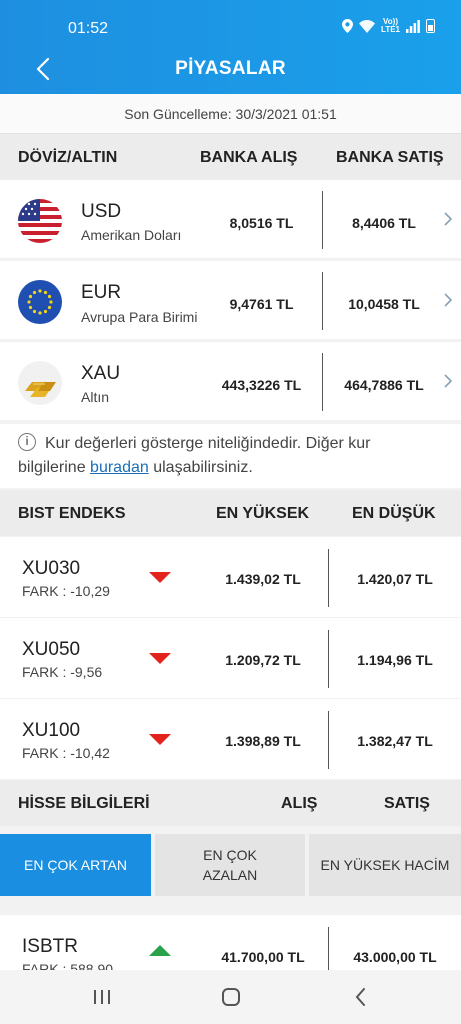  I want to click on index-low-value: 1.420,07 TL, so click(395, 579).